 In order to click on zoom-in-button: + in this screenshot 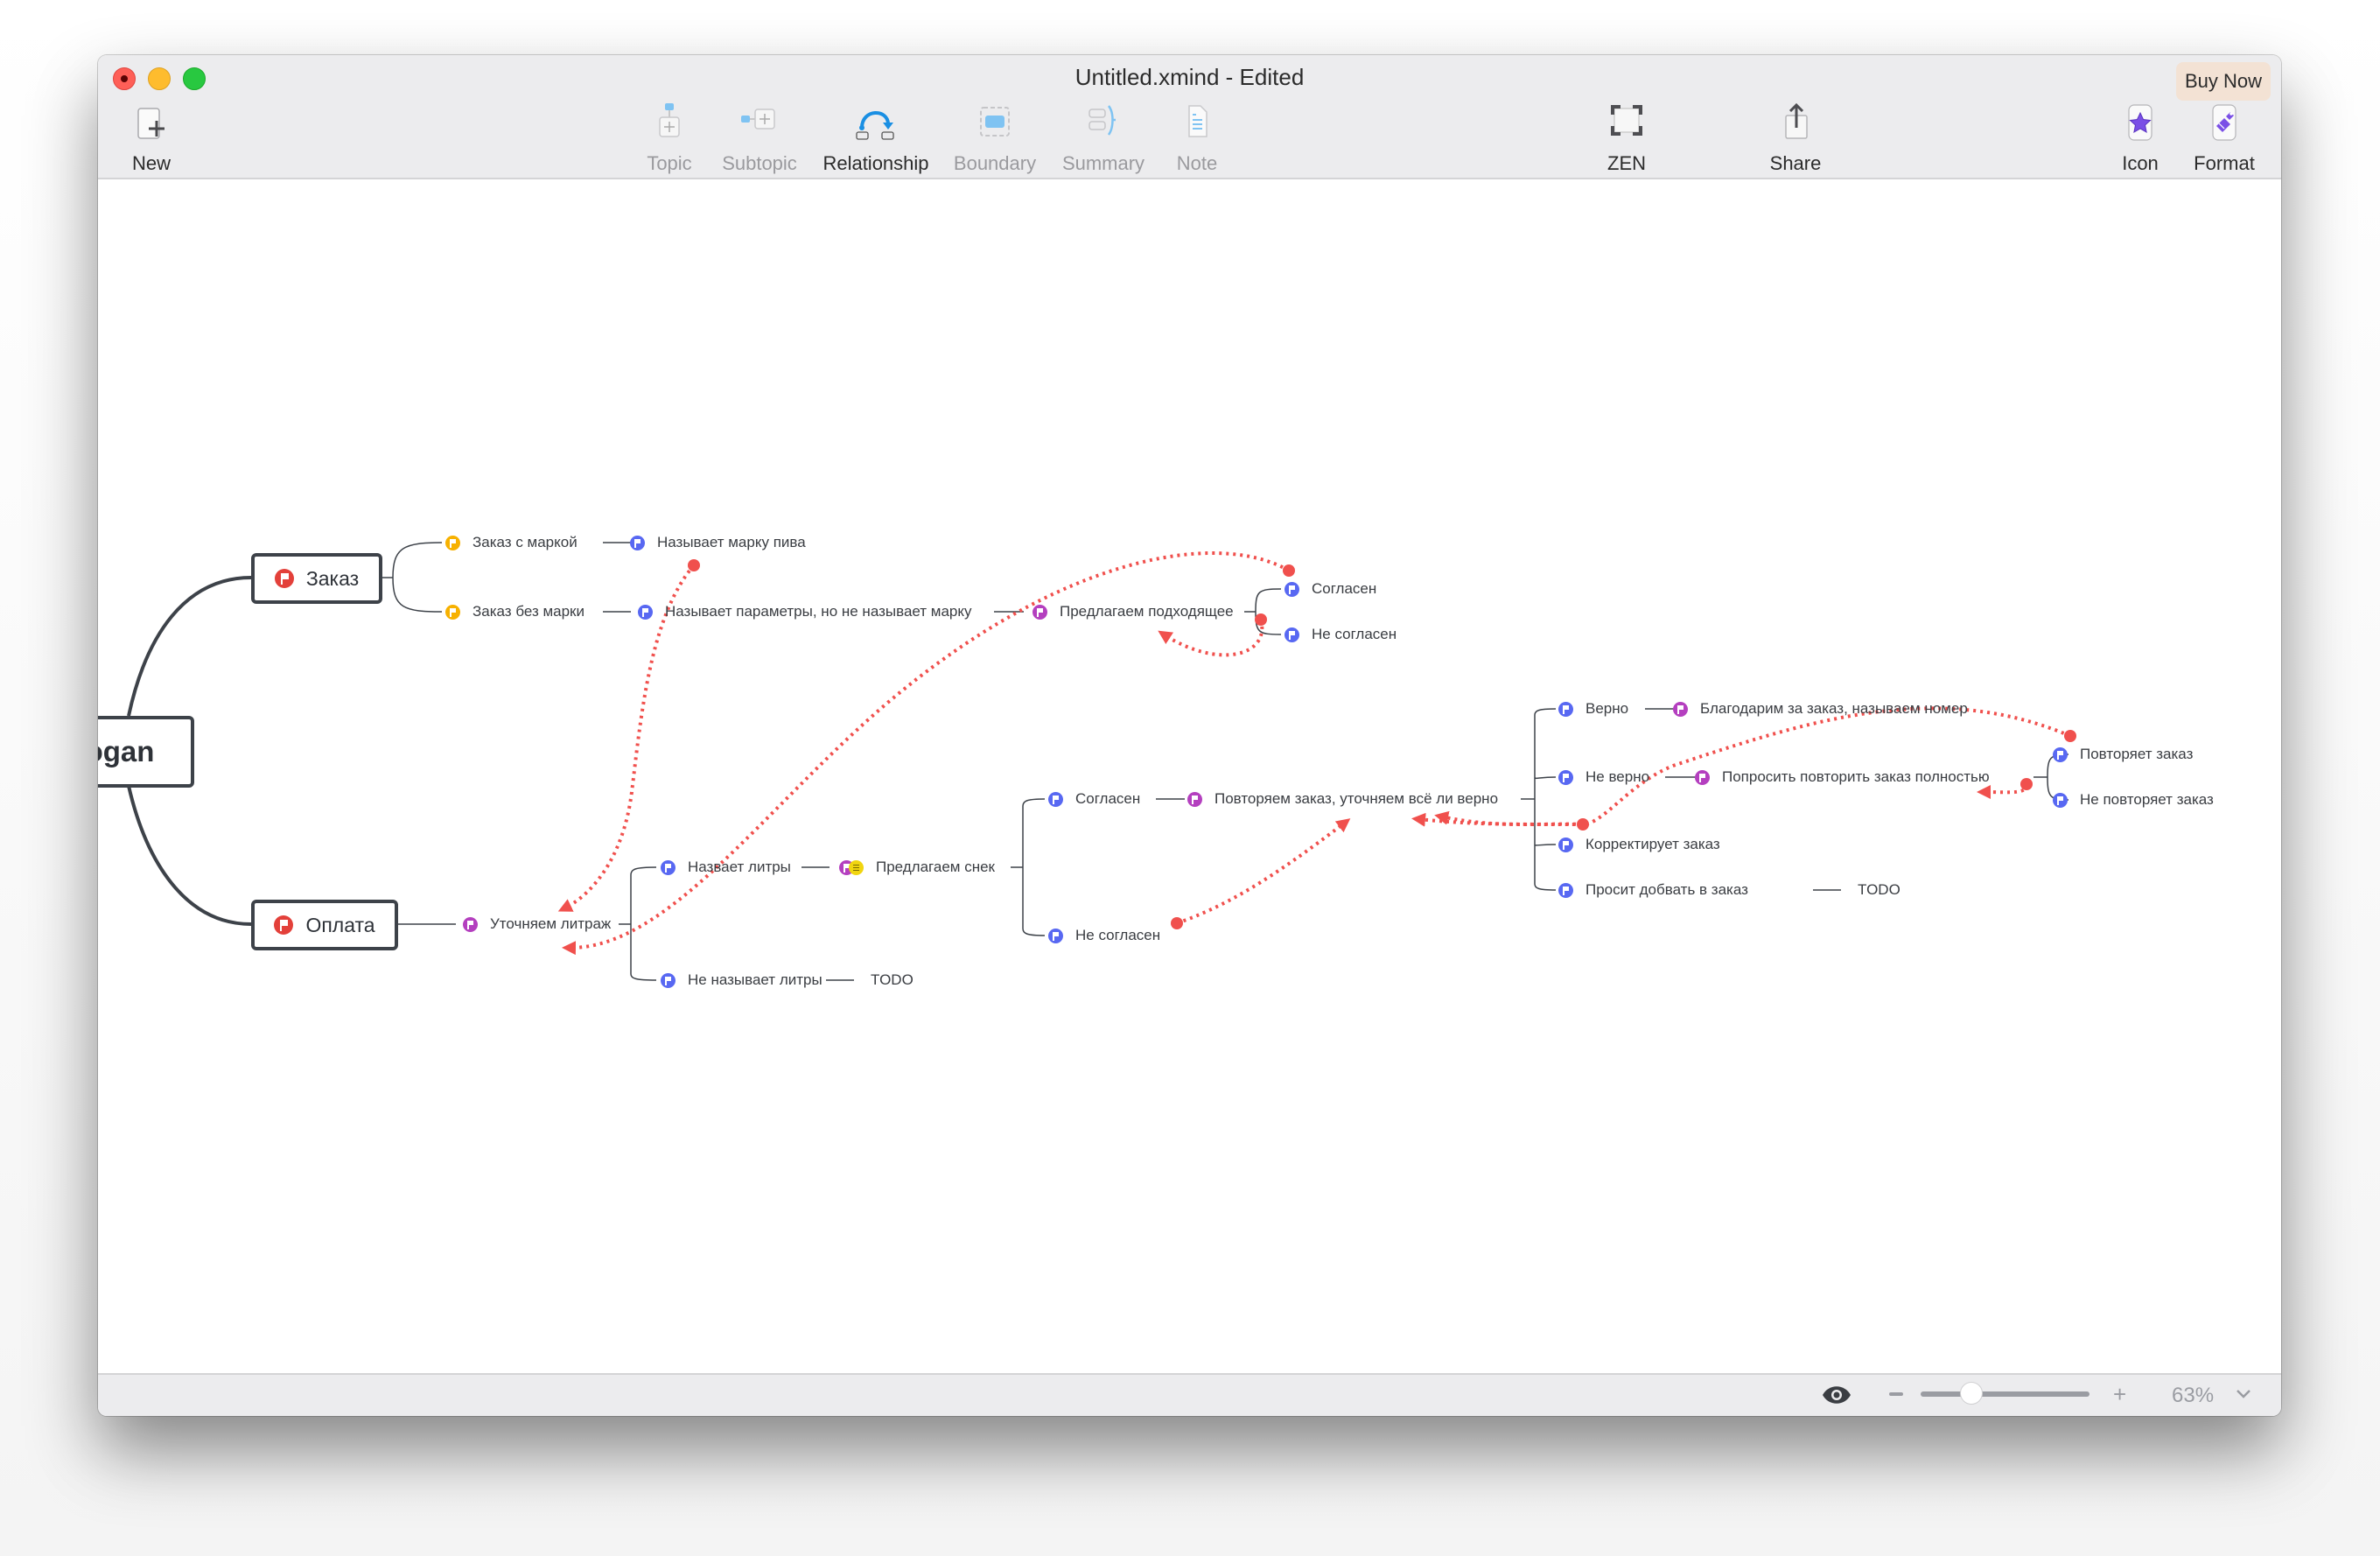, I will do `click(2119, 1394)`.